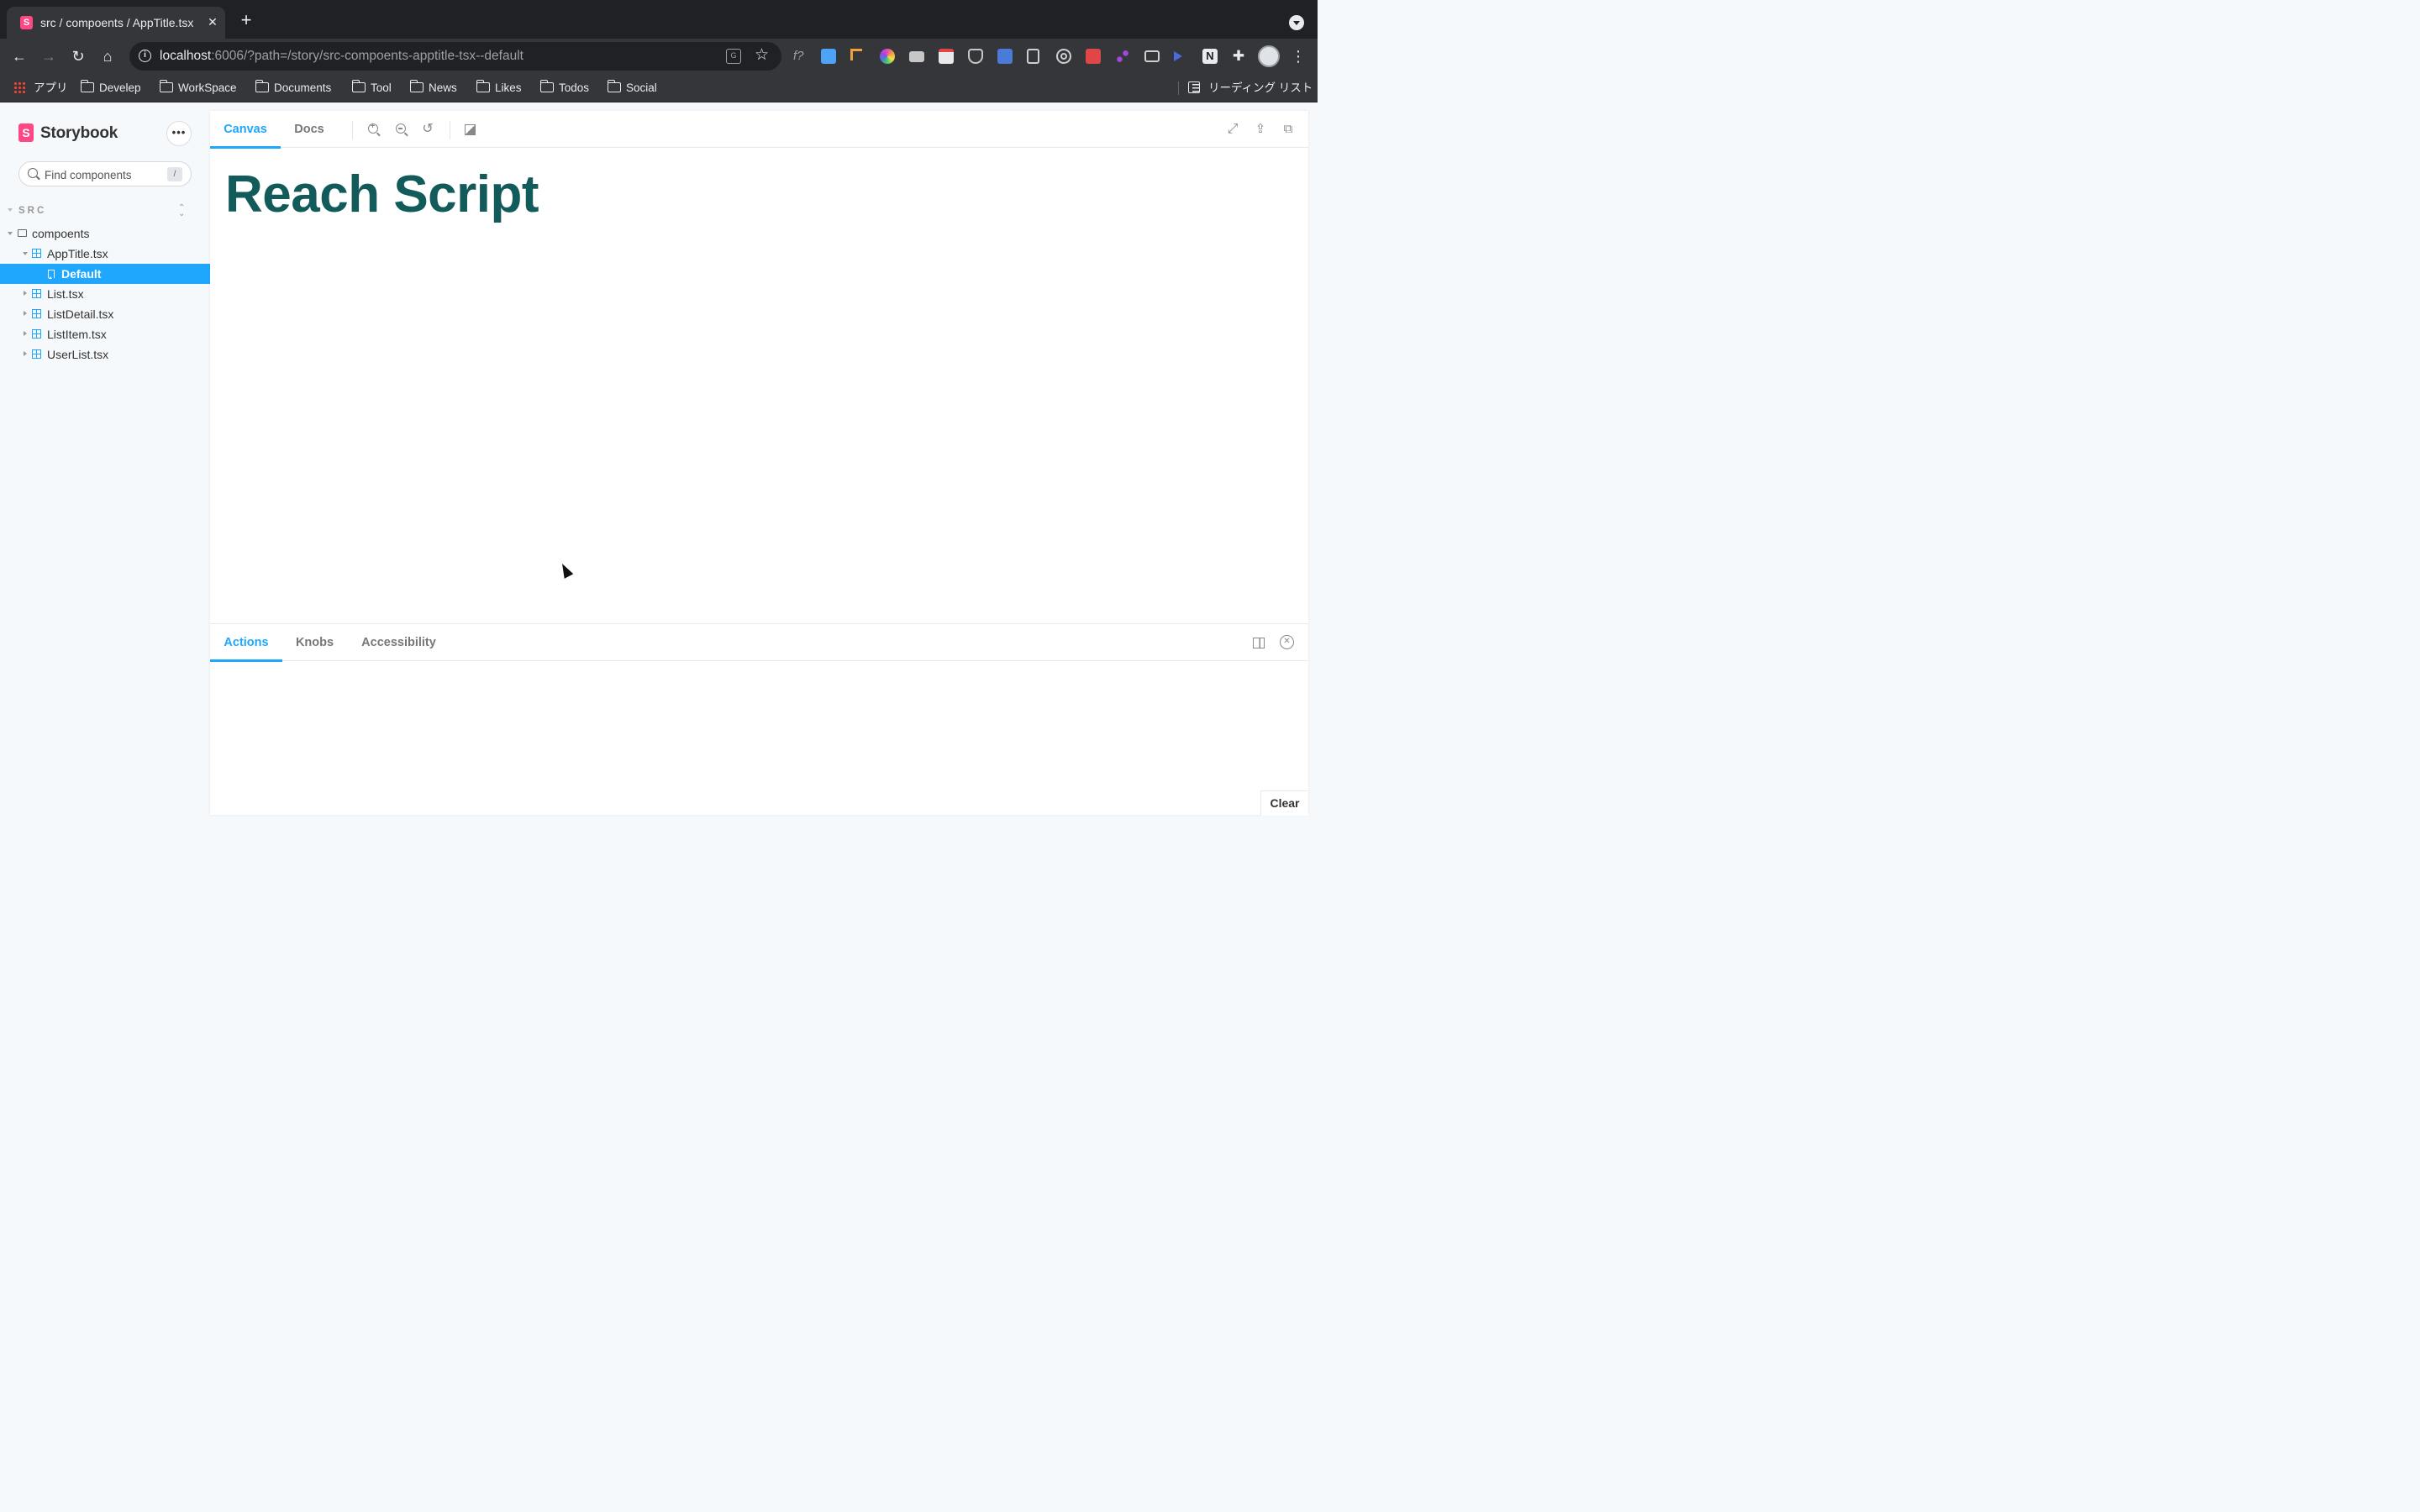 The height and width of the screenshot is (1512, 2420). Describe the element at coordinates (105, 233) in the screenshot. I see `tree-folder-compoents: compoents` at that location.